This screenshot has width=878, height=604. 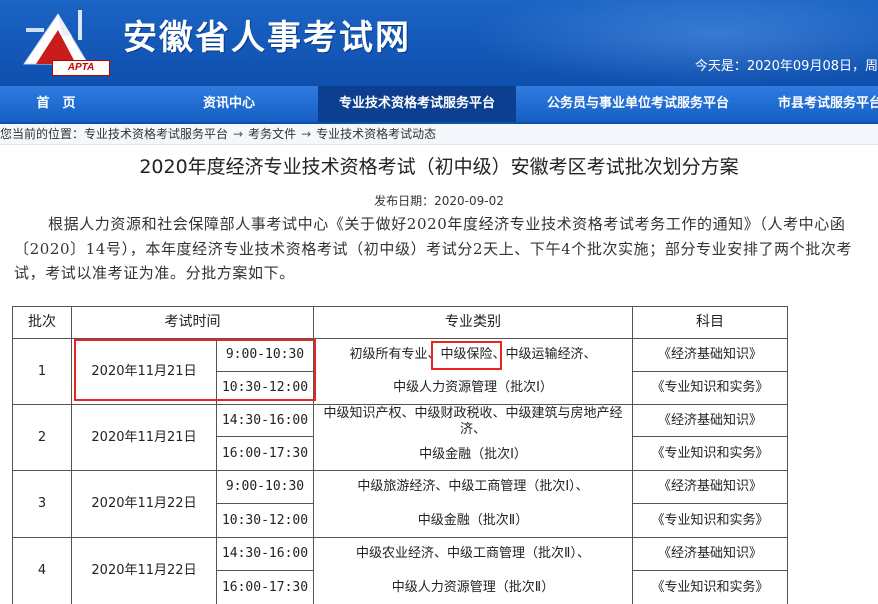 I want to click on row1-category-line2: 中级人力资源管理（批次Ⅰ）, so click(x=473, y=387).